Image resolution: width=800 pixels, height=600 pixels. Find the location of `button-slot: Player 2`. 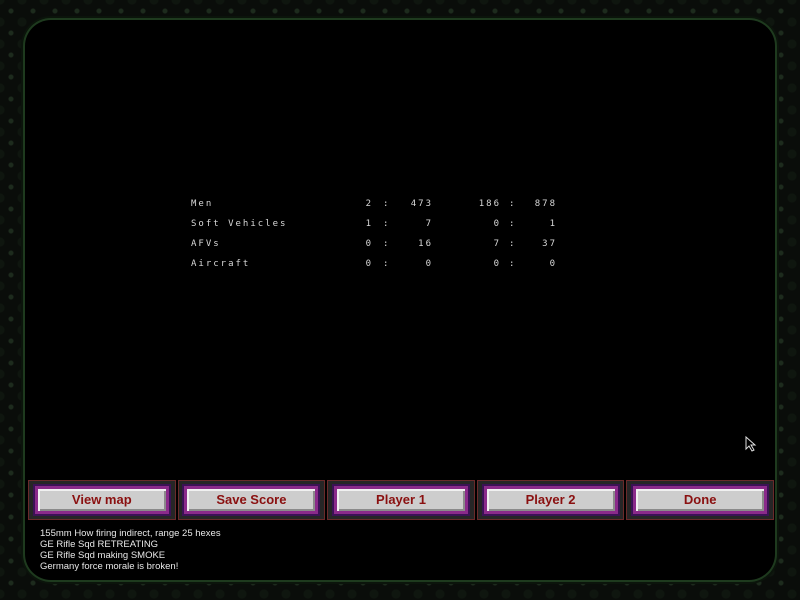

button-slot: Player 2 is located at coordinates (550, 500).